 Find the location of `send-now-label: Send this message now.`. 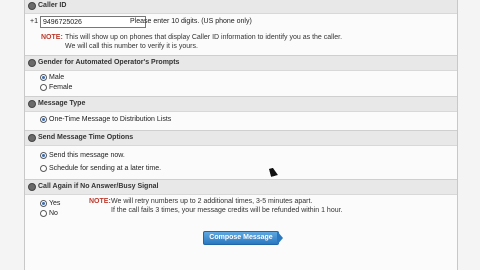

send-now-label: Send this message now. is located at coordinates (87, 155).